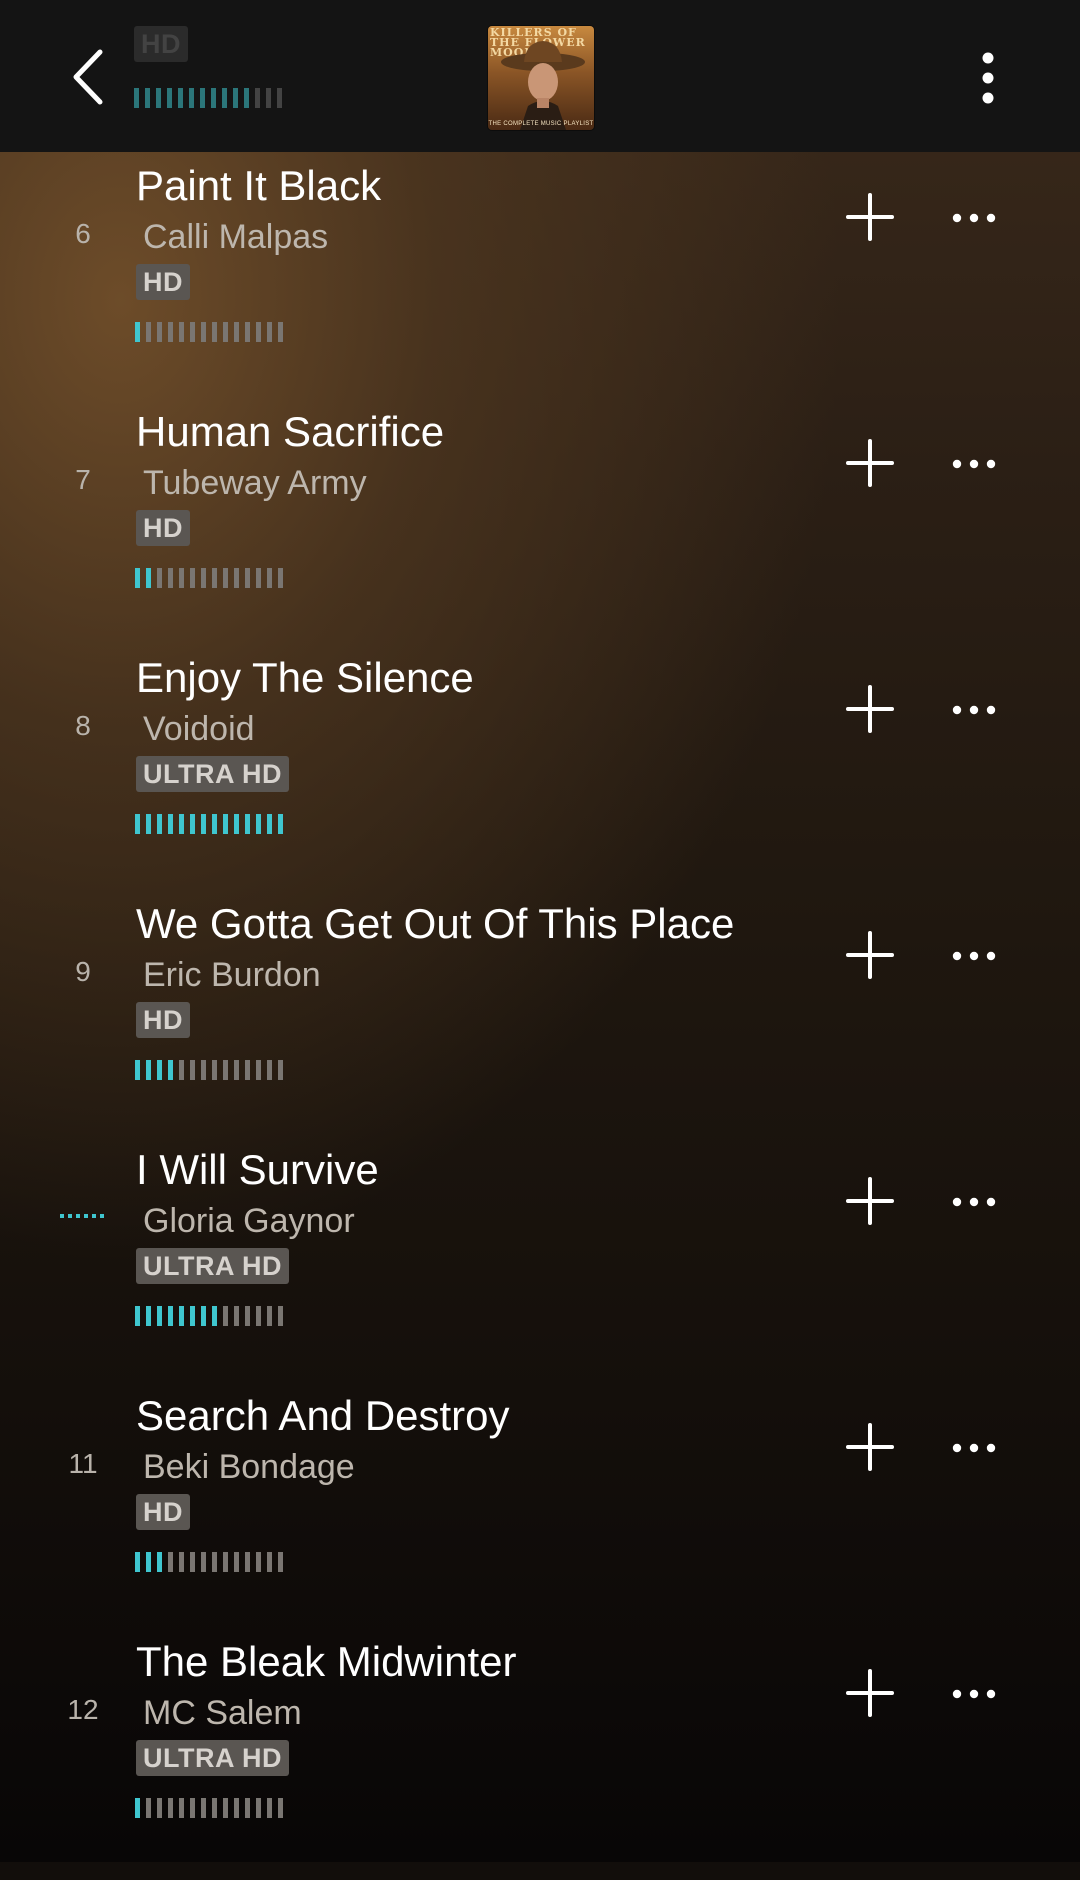 The image size is (1080, 1880). What do you see at coordinates (541, 124) in the screenshot?
I see `album-cover-subtitle: THE COMPLETE MUSIC PLAYLIST` at bounding box center [541, 124].